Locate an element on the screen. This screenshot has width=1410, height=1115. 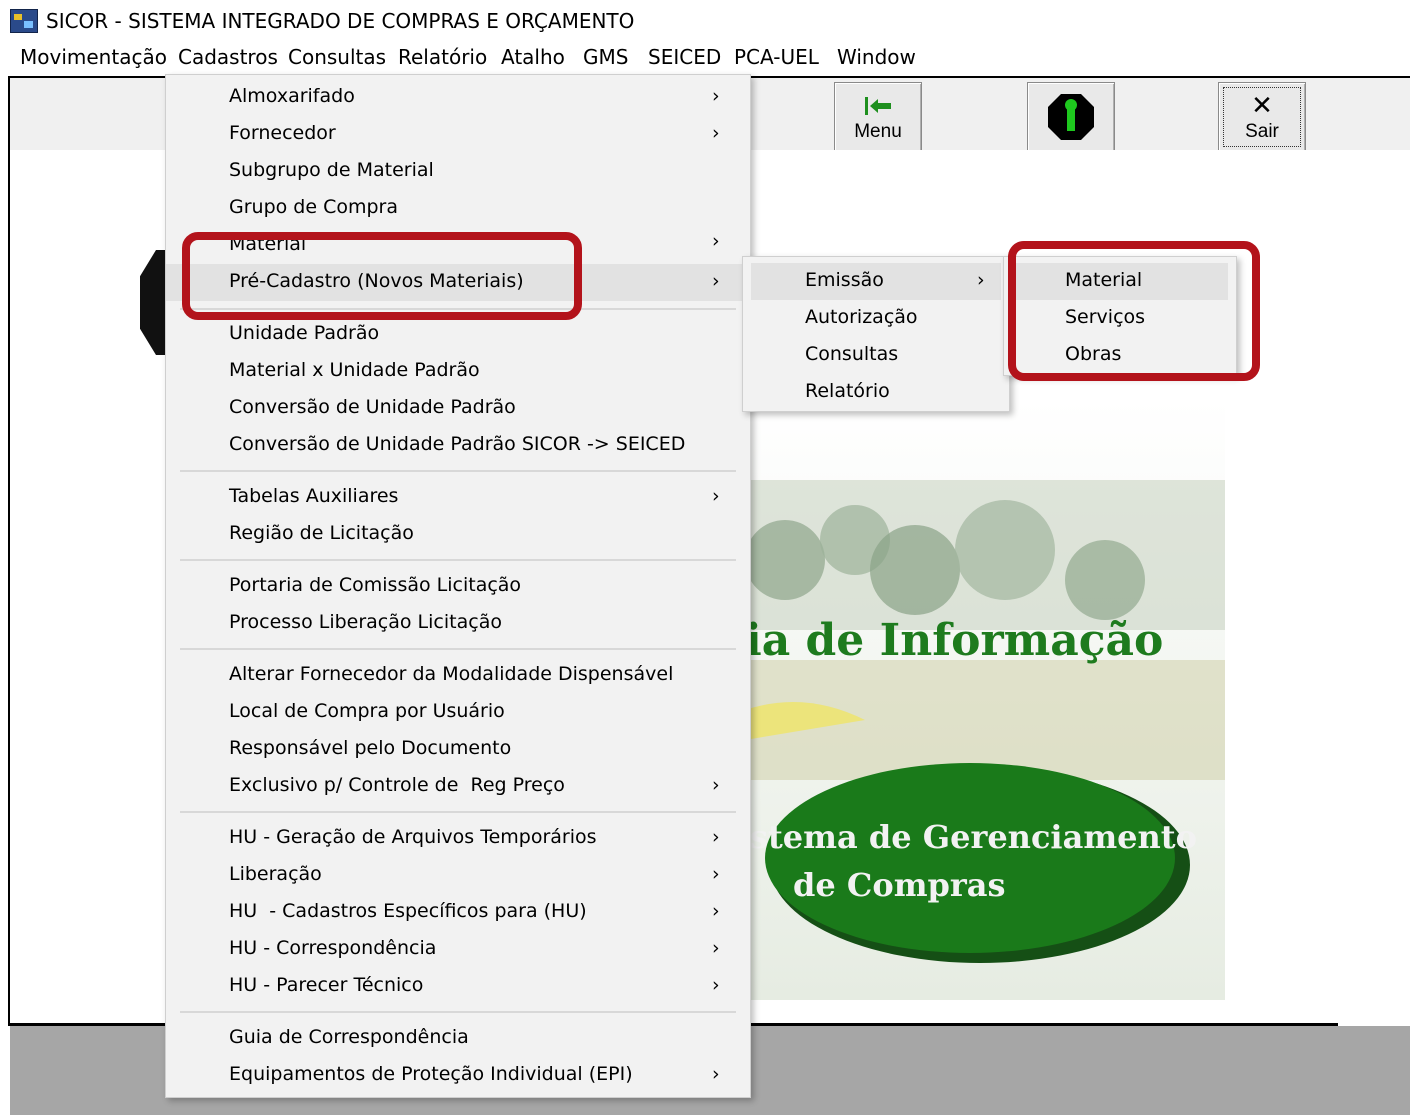
menu-item-emissao: Emissão › is located at coordinates (876, 281).